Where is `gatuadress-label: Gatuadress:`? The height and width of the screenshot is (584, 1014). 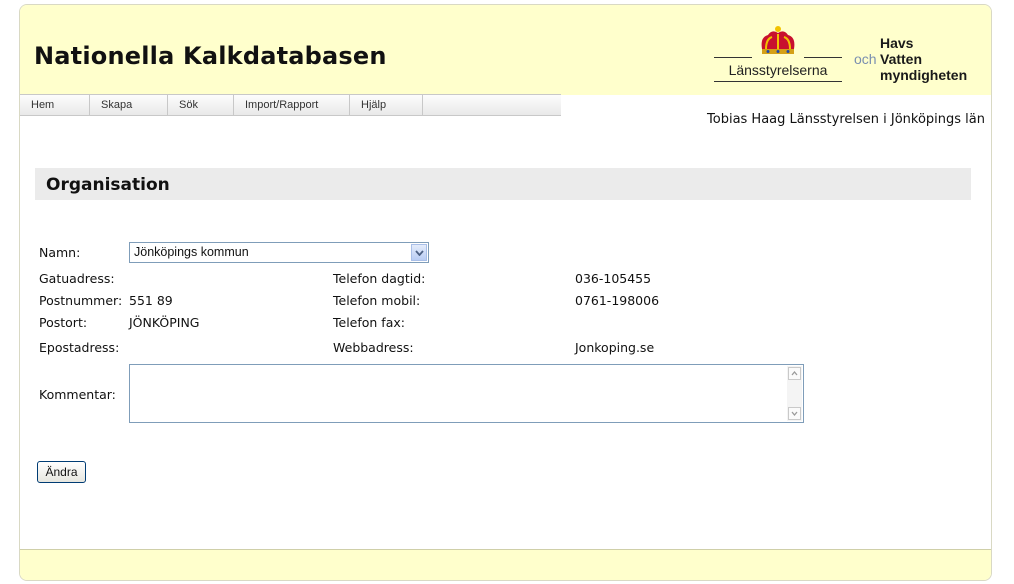 gatuadress-label: Gatuadress: is located at coordinates (77, 278).